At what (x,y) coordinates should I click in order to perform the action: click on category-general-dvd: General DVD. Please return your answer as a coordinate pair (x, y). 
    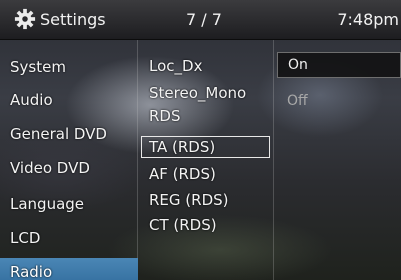
    Looking at the image, I should click on (69, 134).